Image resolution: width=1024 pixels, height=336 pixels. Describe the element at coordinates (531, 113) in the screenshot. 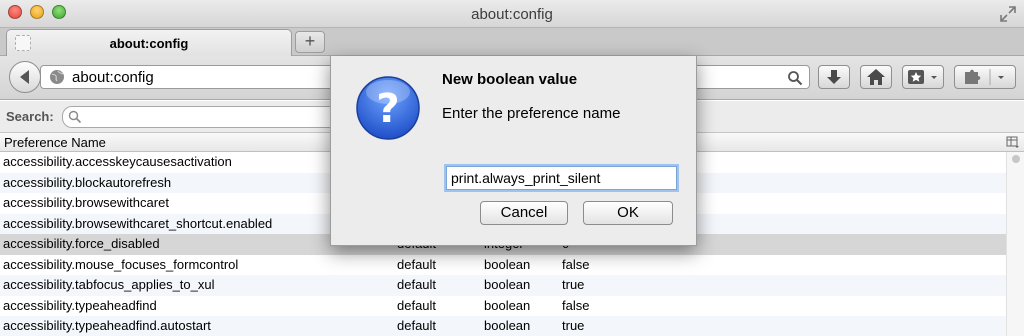

I see `dialog-message: Enter the preference name` at that location.